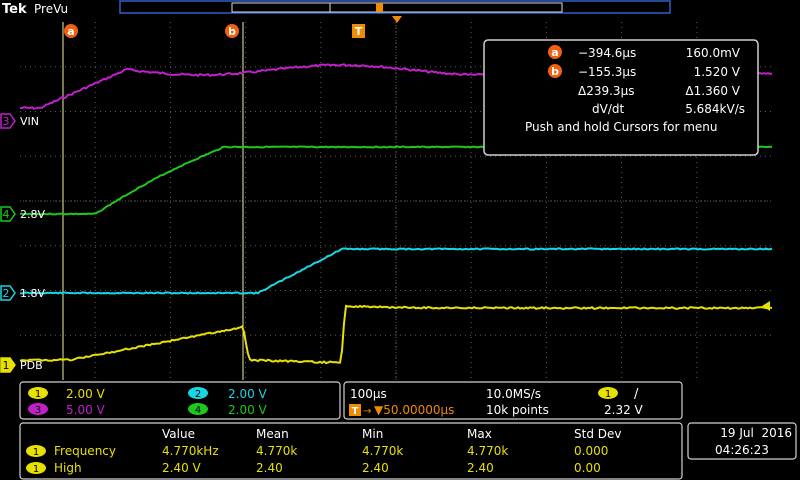  What do you see at coordinates (272, 434) in the screenshot?
I see `meas-header-mean: Mean` at bounding box center [272, 434].